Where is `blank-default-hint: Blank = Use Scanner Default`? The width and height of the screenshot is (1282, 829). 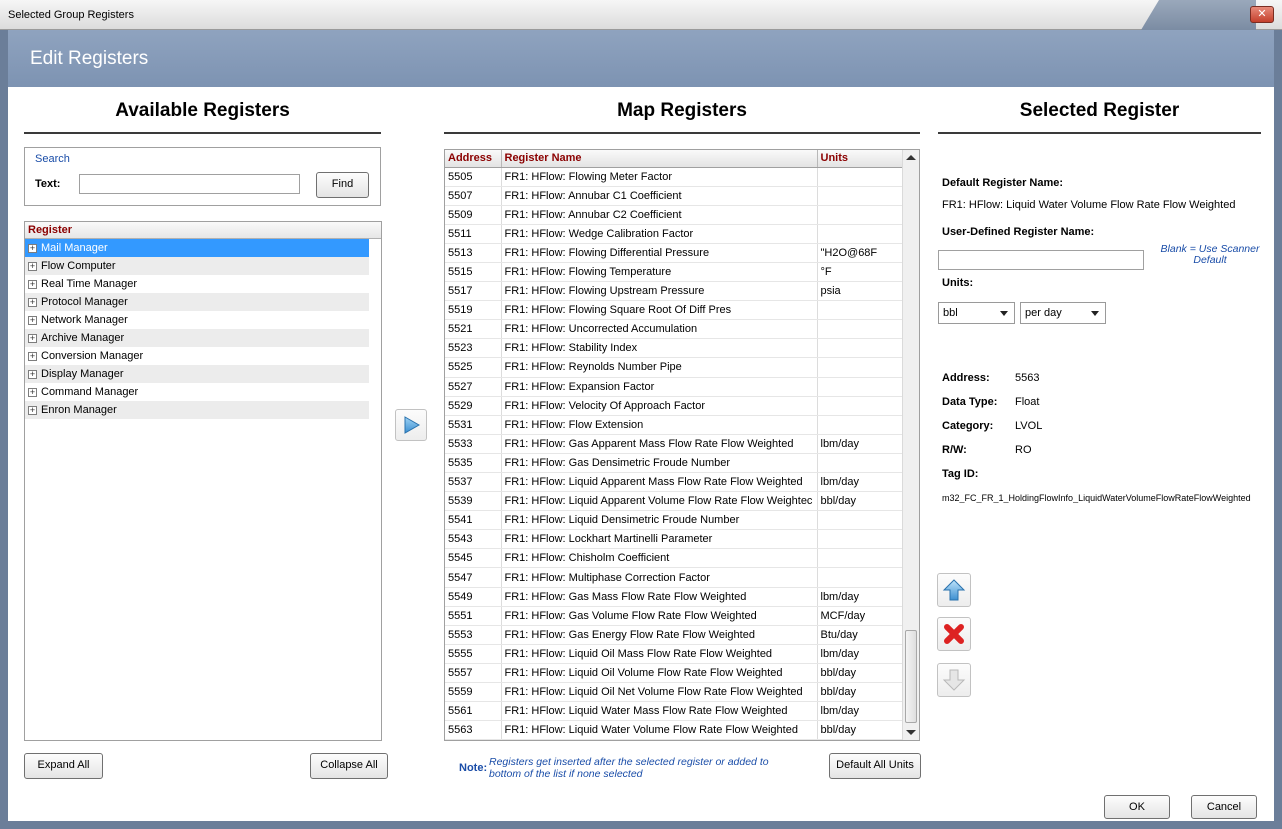 blank-default-hint: Blank = Use Scanner Default is located at coordinates (1210, 254).